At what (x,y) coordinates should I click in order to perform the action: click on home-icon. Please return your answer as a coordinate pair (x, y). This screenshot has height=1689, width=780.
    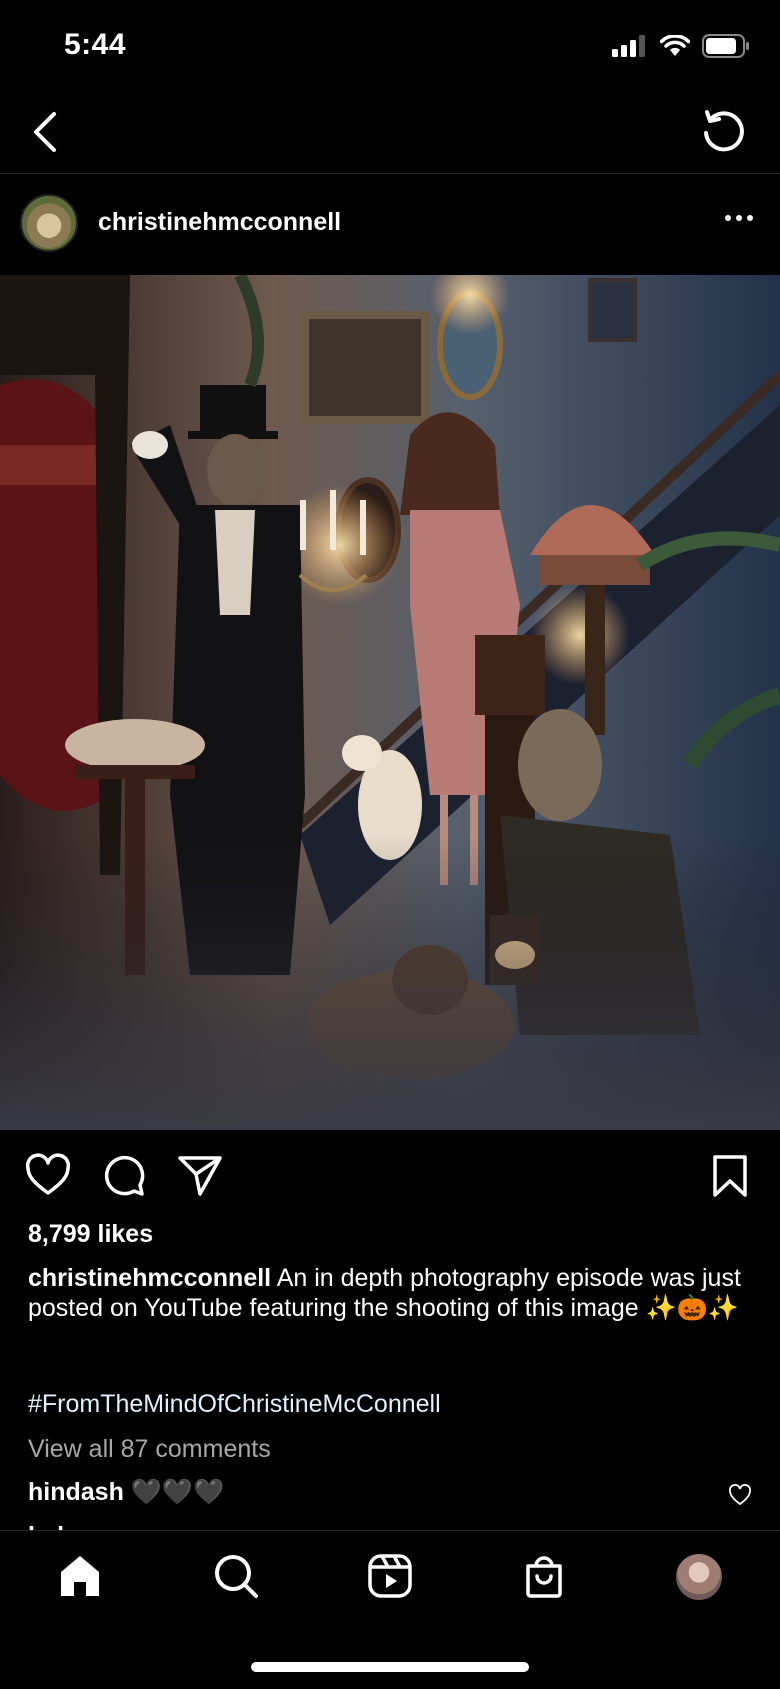
    Looking at the image, I should click on (80, 1576).